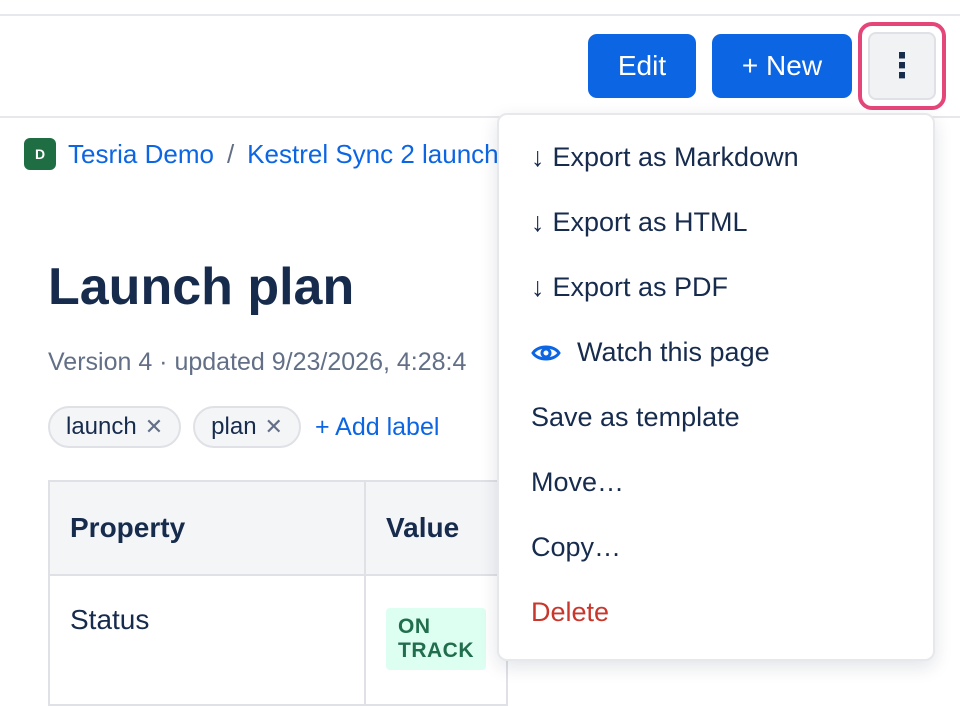 This screenshot has width=960, height=706. I want to click on menu-item-save-template: Save as template, so click(716, 417).